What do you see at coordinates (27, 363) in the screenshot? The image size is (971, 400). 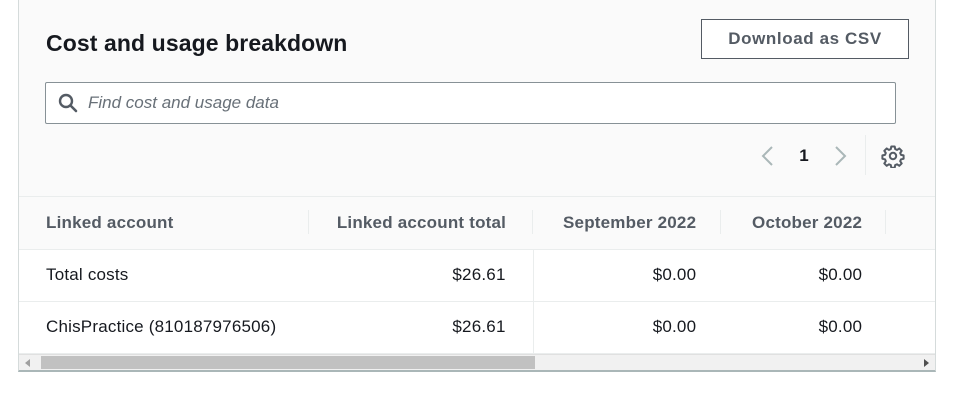 I see `scroll-left-arrow-icon` at bounding box center [27, 363].